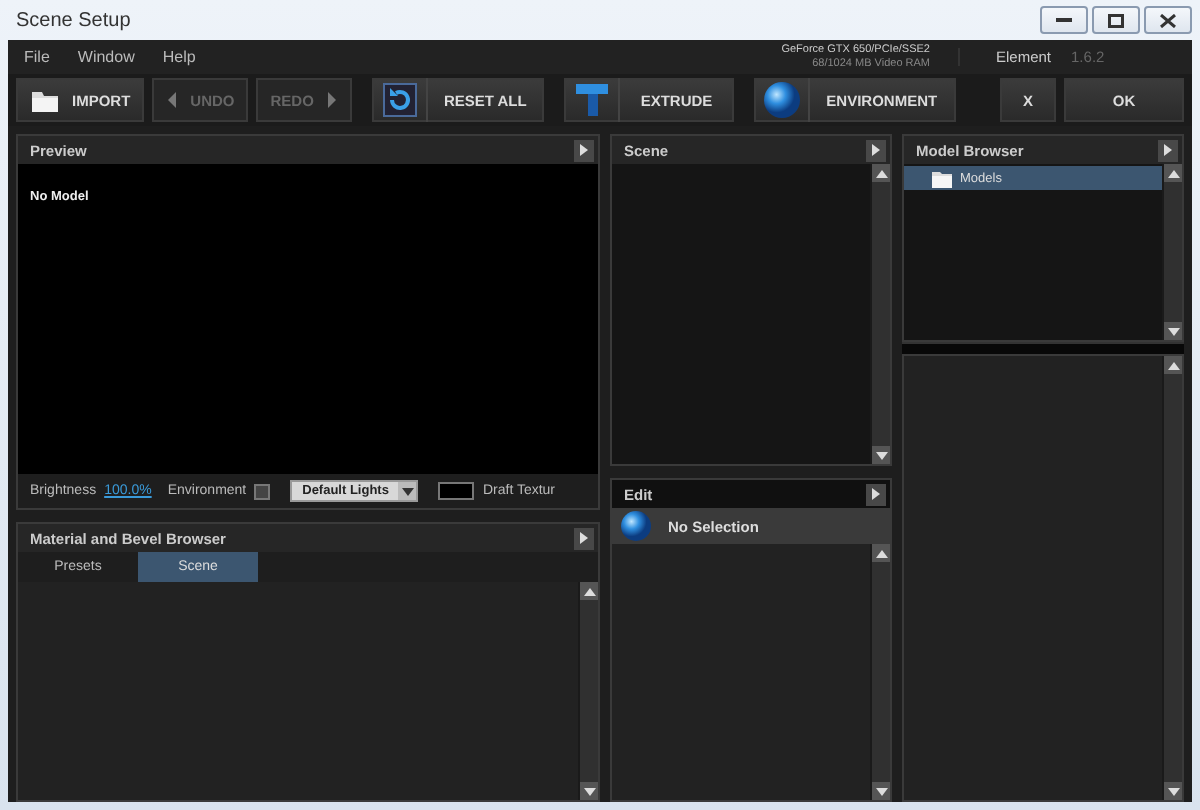 This screenshot has width=1200, height=810. Describe the element at coordinates (331, 100) in the screenshot. I see `right-arrow-icon` at that location.